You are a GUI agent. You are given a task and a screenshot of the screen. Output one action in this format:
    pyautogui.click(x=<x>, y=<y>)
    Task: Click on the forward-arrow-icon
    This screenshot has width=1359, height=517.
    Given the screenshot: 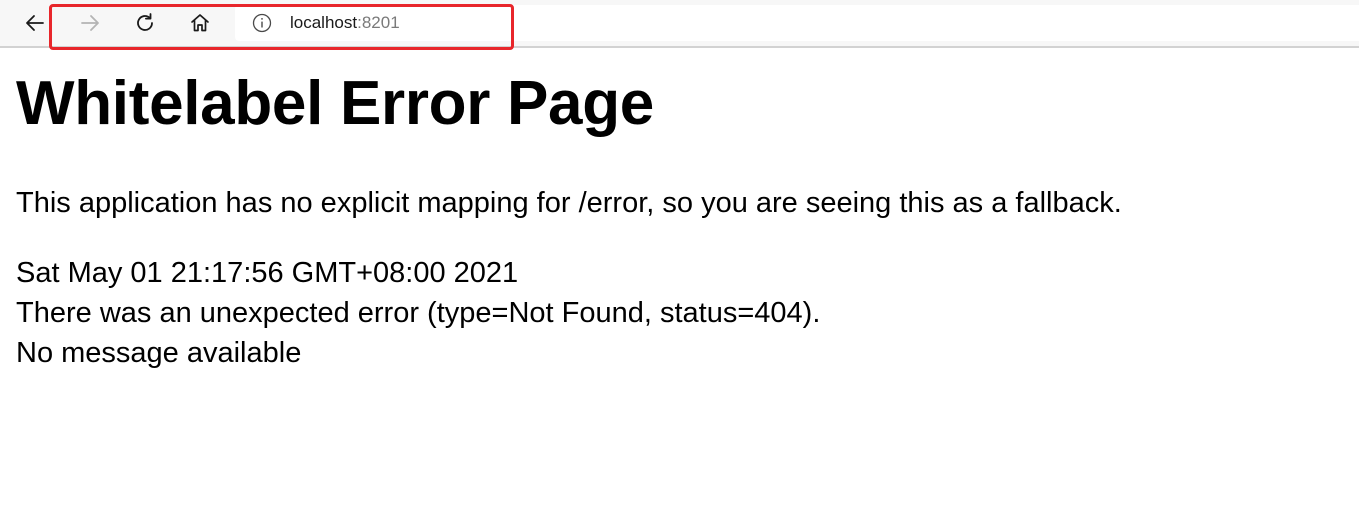 What is the action you would take?
    pyautogui.click(x=90, y=23)
    